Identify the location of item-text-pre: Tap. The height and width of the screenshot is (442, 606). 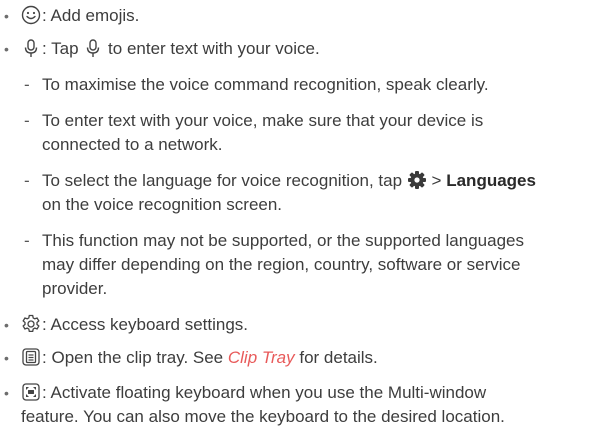
(65, 48).